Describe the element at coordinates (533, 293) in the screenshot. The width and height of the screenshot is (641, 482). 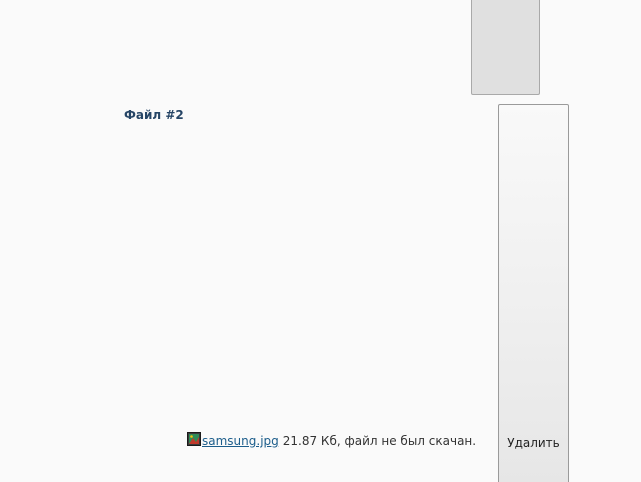
I see `delete-button: Удалить` at that location.